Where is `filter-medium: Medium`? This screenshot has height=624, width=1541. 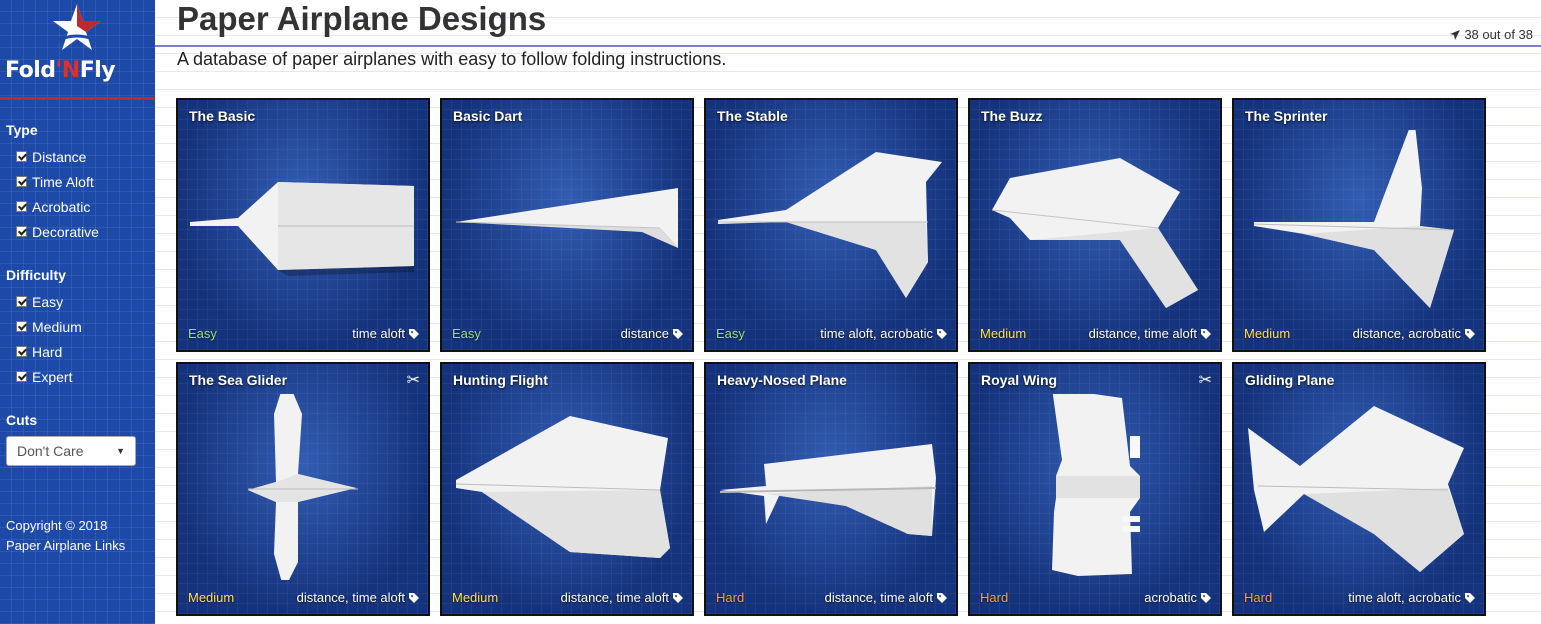 filter-medium: Medium is located at coordinates (44, 326).